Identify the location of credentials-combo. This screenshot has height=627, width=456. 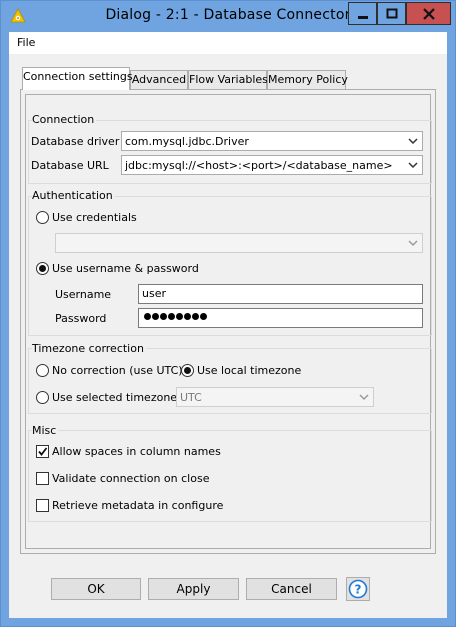
(239, 243).